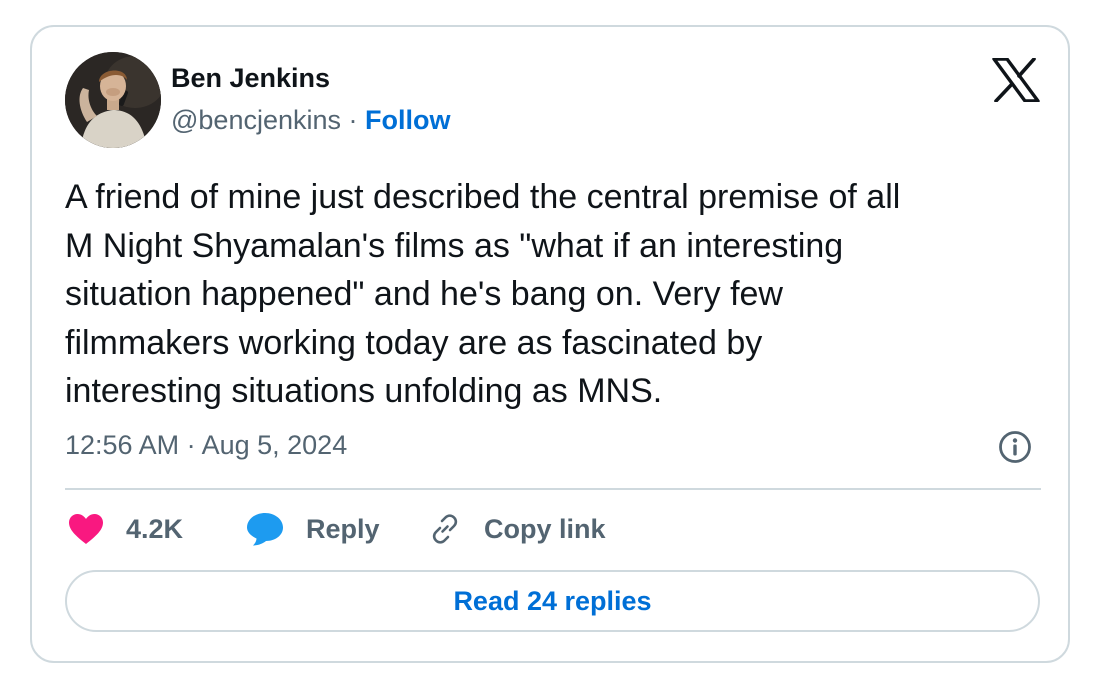  I want to click on heart-icon, so click(86, 529).